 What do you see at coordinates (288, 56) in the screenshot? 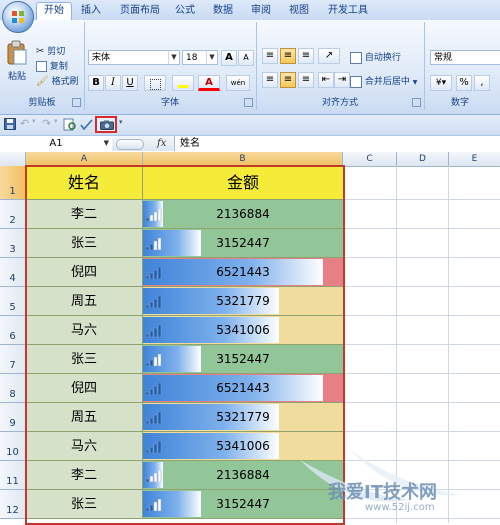
I see `align-middle-button: ≡` at bounding box center [288, 56].